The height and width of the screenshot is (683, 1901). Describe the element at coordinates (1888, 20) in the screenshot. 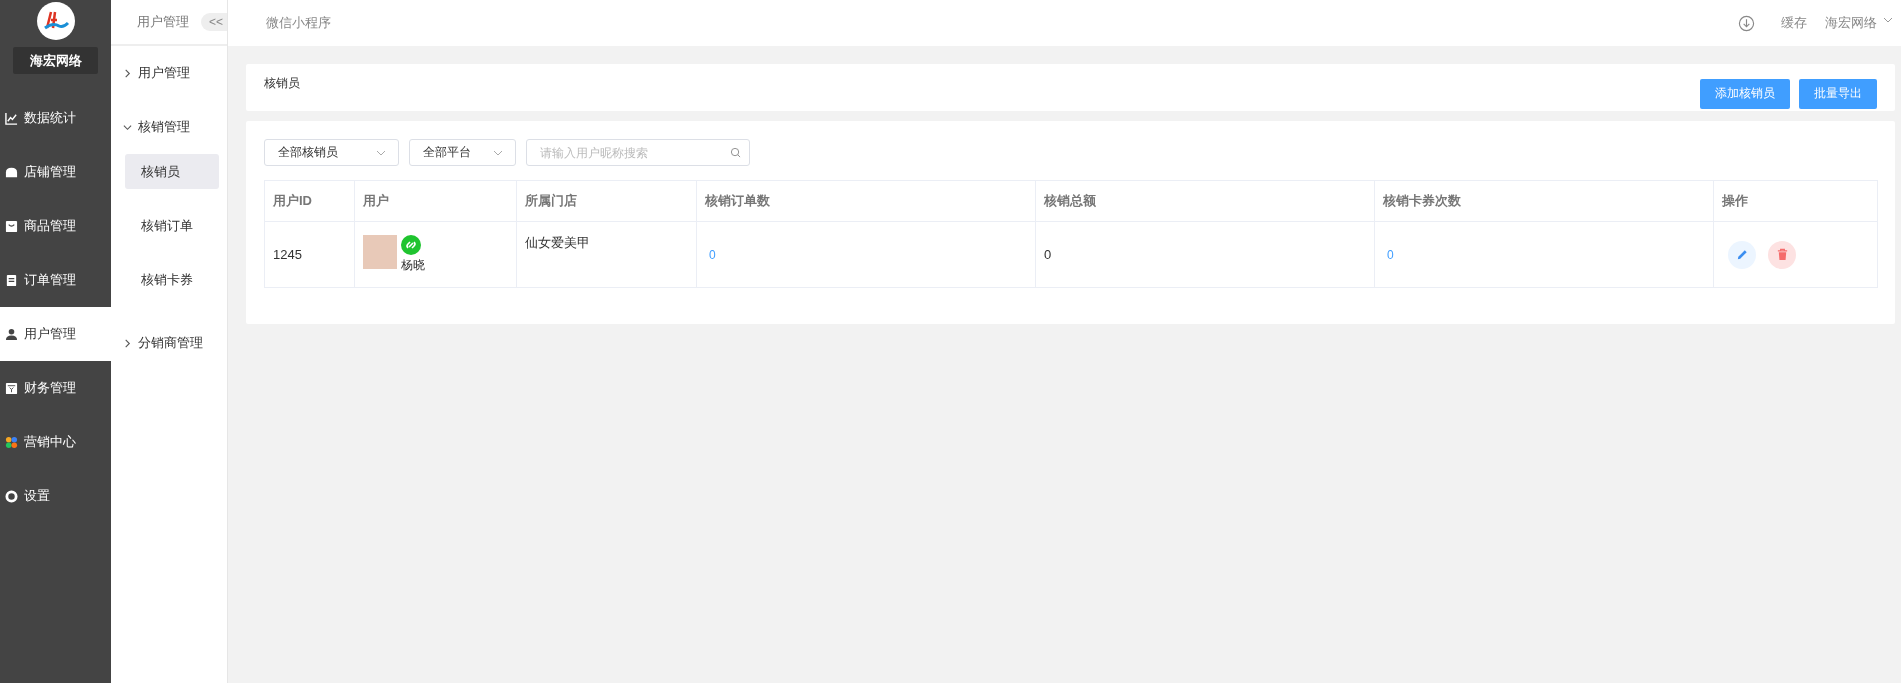

I see `caret-icon` at that location.